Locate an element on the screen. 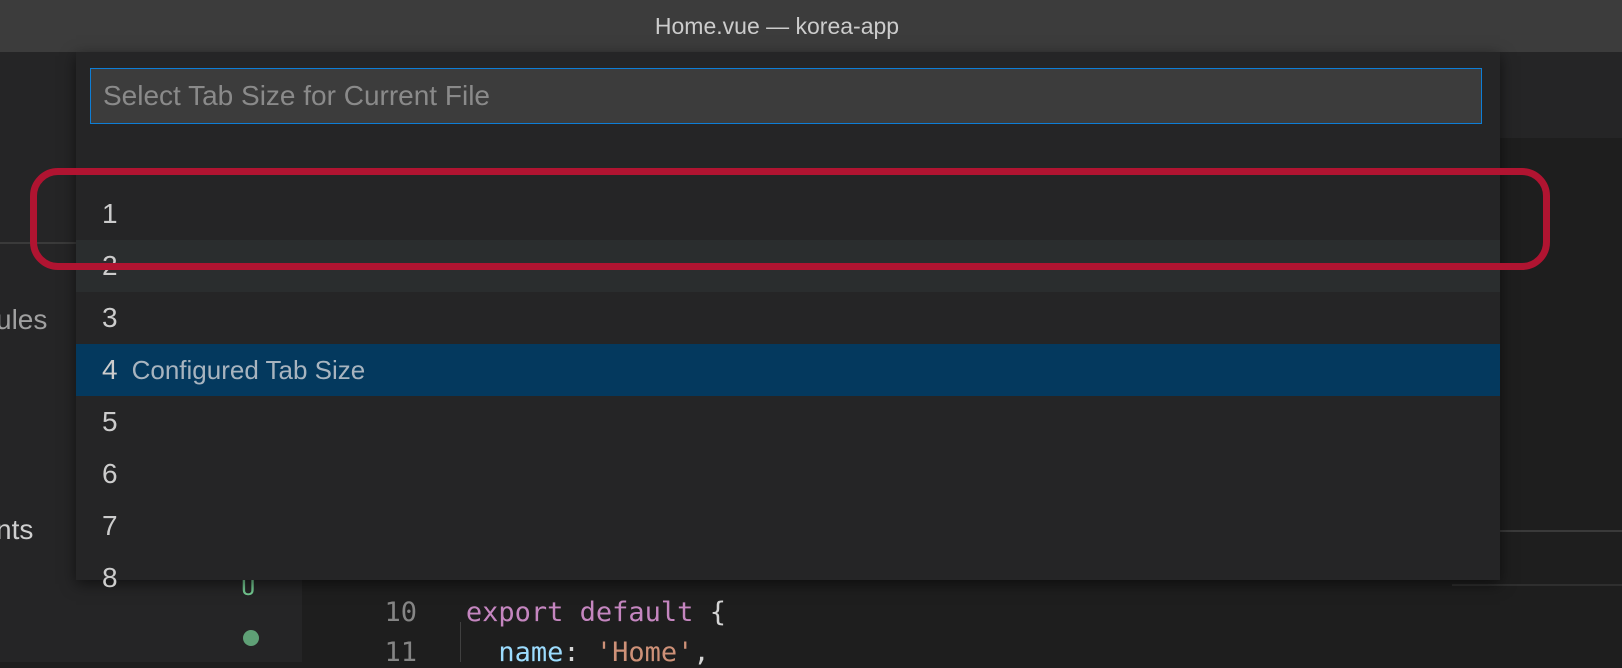 The height and width of the screenshot is (668, 1622). window-title: Home.vue — korea-app is located at coordinates (777, 25).